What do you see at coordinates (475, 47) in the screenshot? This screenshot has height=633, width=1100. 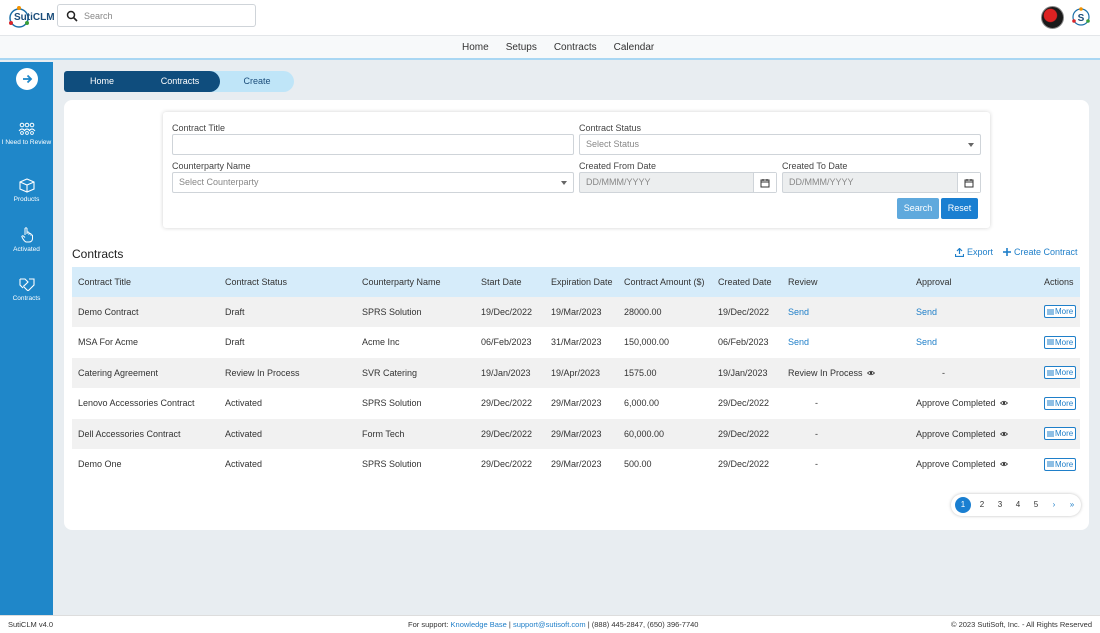 I see `nav-home: Home` at bounding box center [475, 47].